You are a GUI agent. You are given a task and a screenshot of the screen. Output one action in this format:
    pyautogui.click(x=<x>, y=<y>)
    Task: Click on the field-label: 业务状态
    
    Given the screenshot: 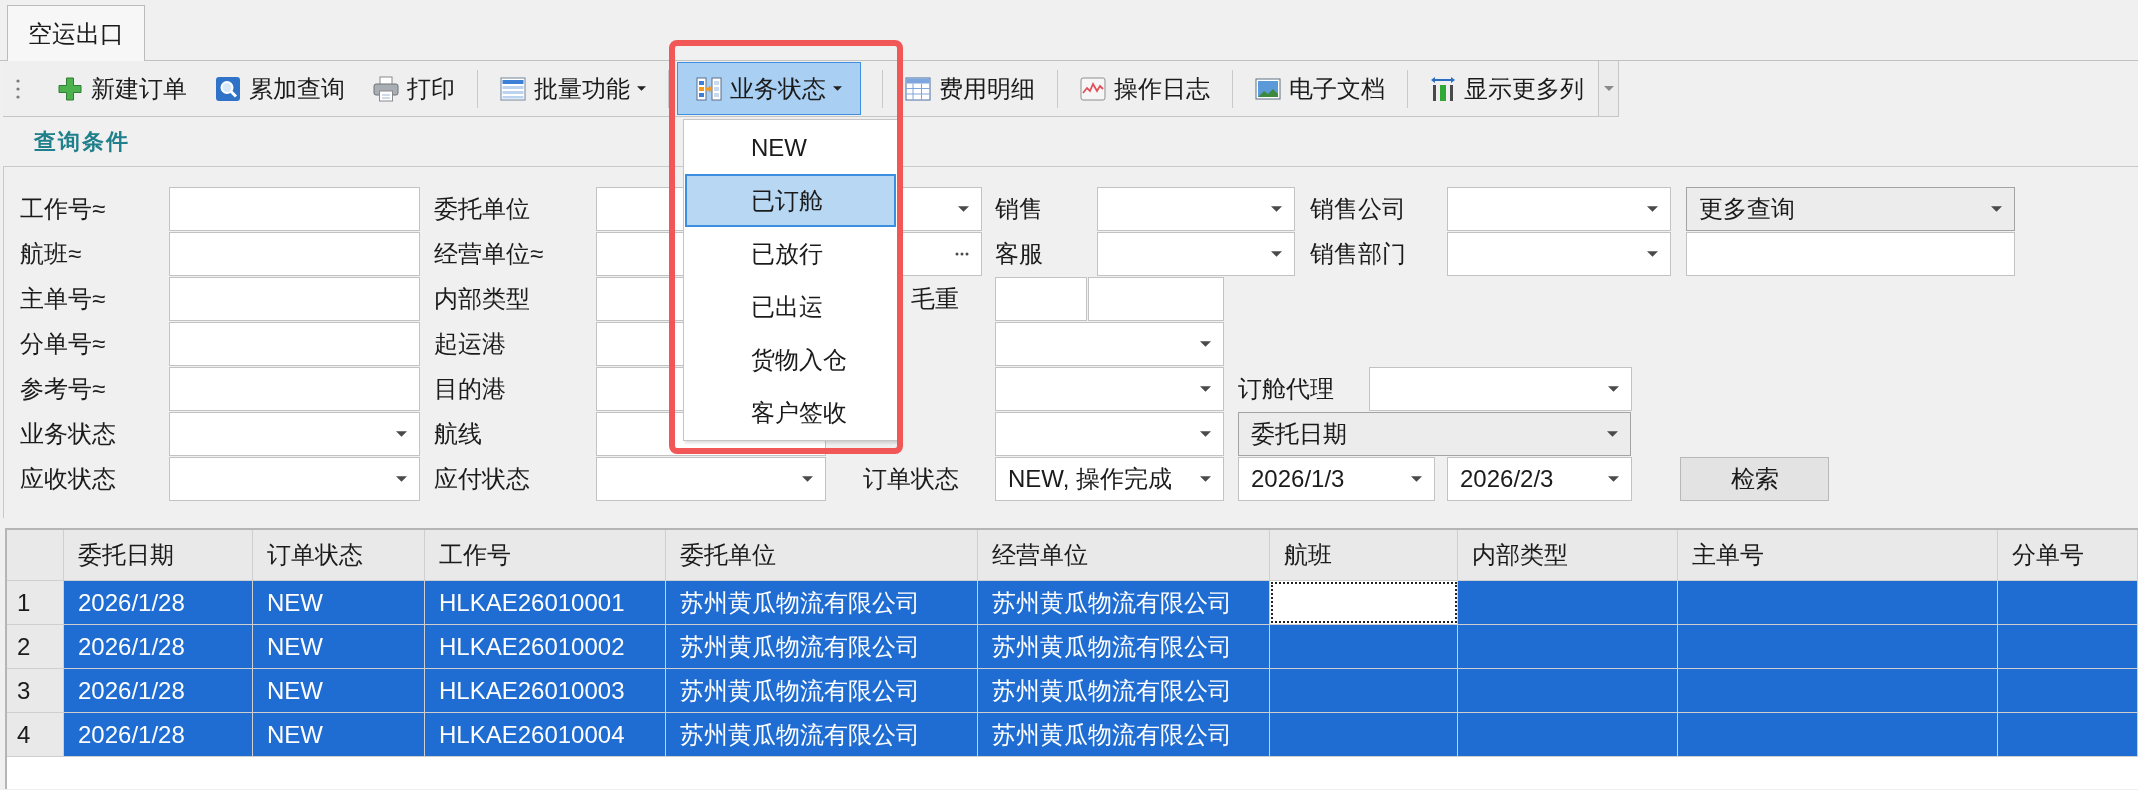 What is the action you would take?
    pyautogui.click(x=68, y=434)
    